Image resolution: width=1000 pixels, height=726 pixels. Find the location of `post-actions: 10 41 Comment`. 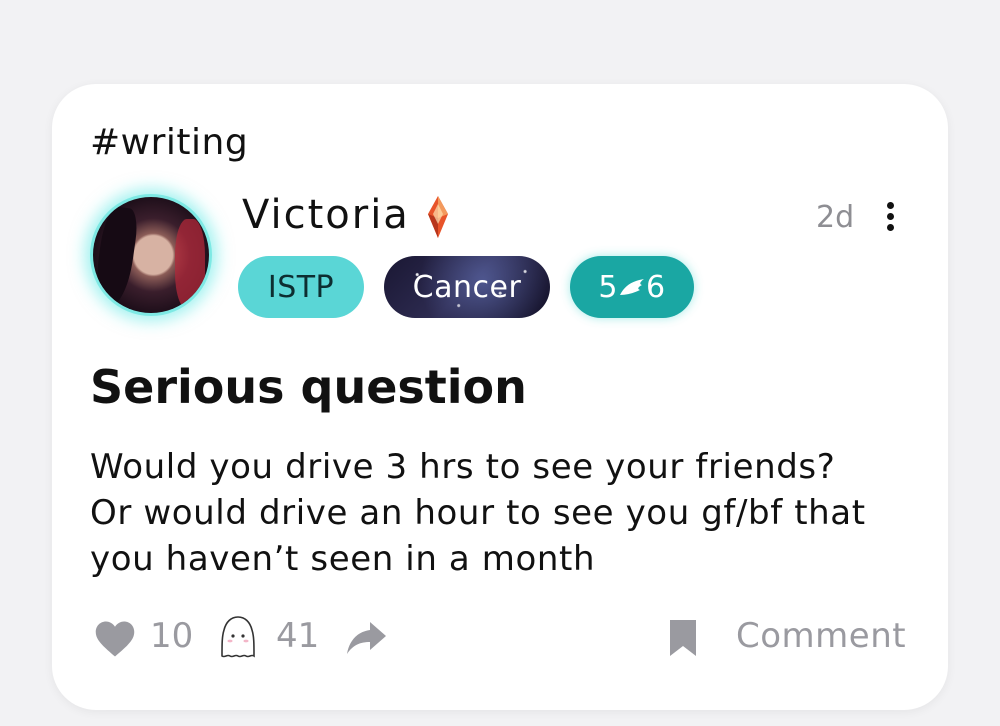

post-actions: 10 41 Comment is located at coordinates (500, 639).